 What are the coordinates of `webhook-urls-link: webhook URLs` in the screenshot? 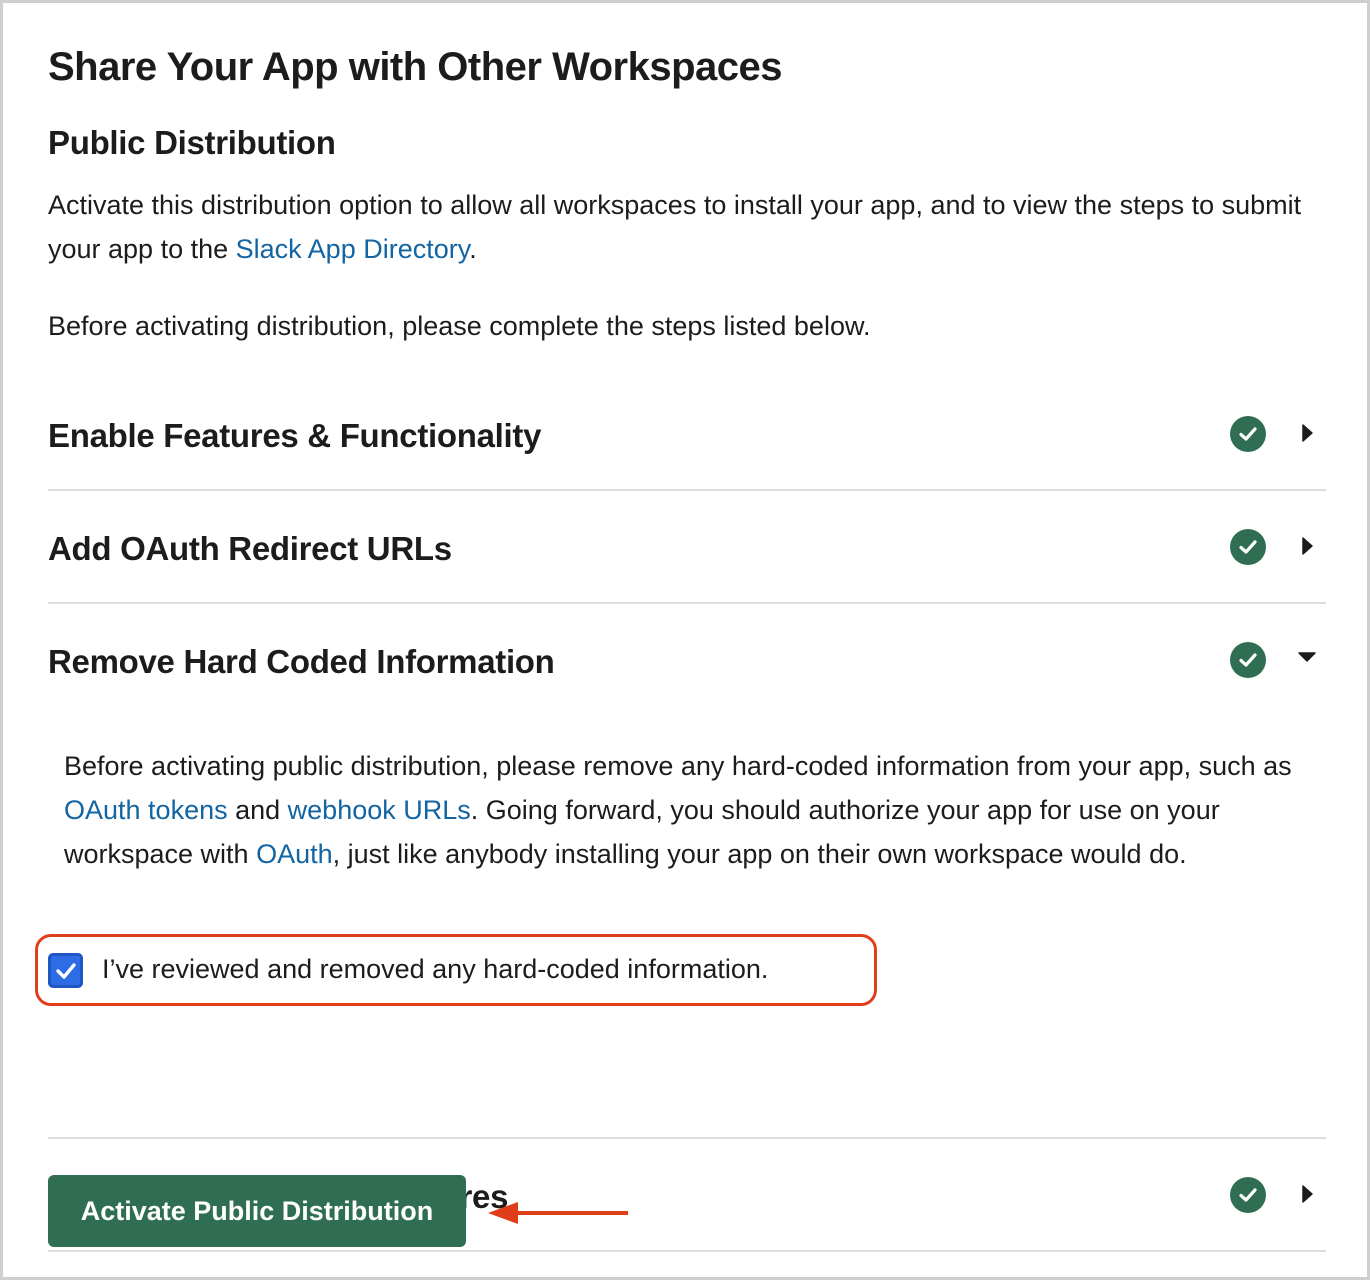 It's located at (379, 810).